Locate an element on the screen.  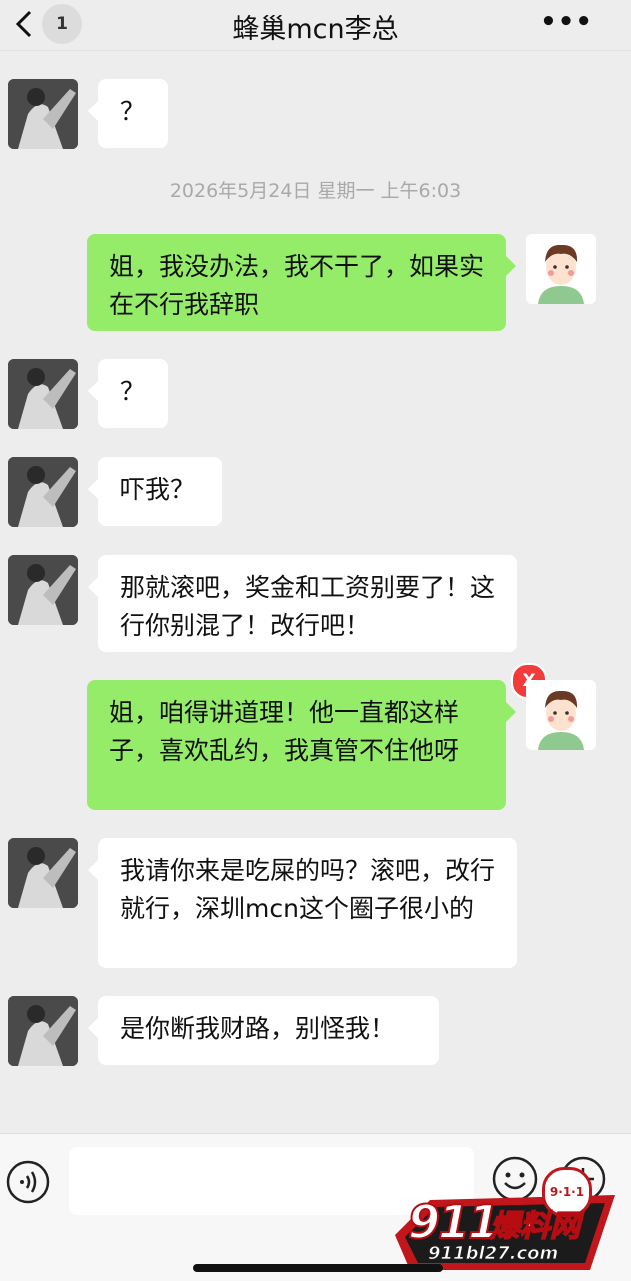
chat-title: 蜂巢mcn李总 is located at coordinates (315, 29).